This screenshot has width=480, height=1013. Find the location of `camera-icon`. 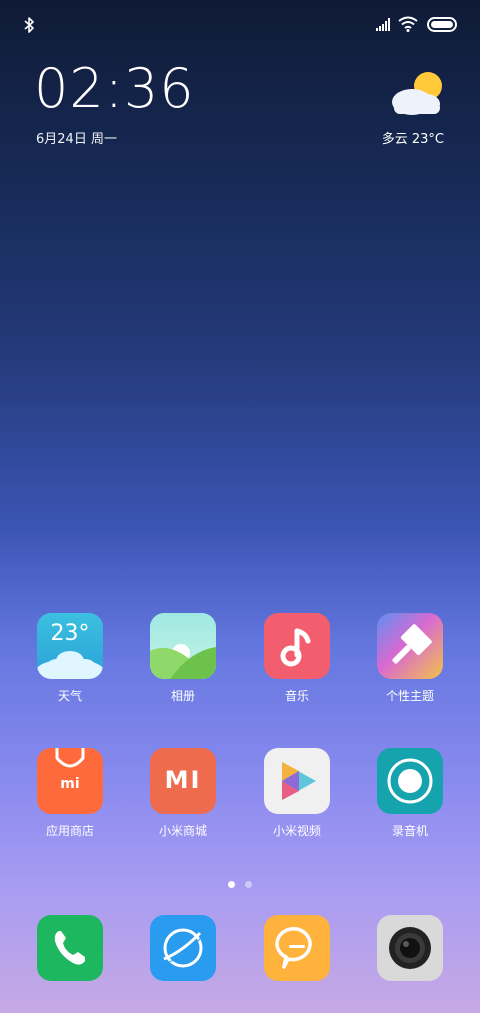

camera-icon is located at coordinates (410, 948).